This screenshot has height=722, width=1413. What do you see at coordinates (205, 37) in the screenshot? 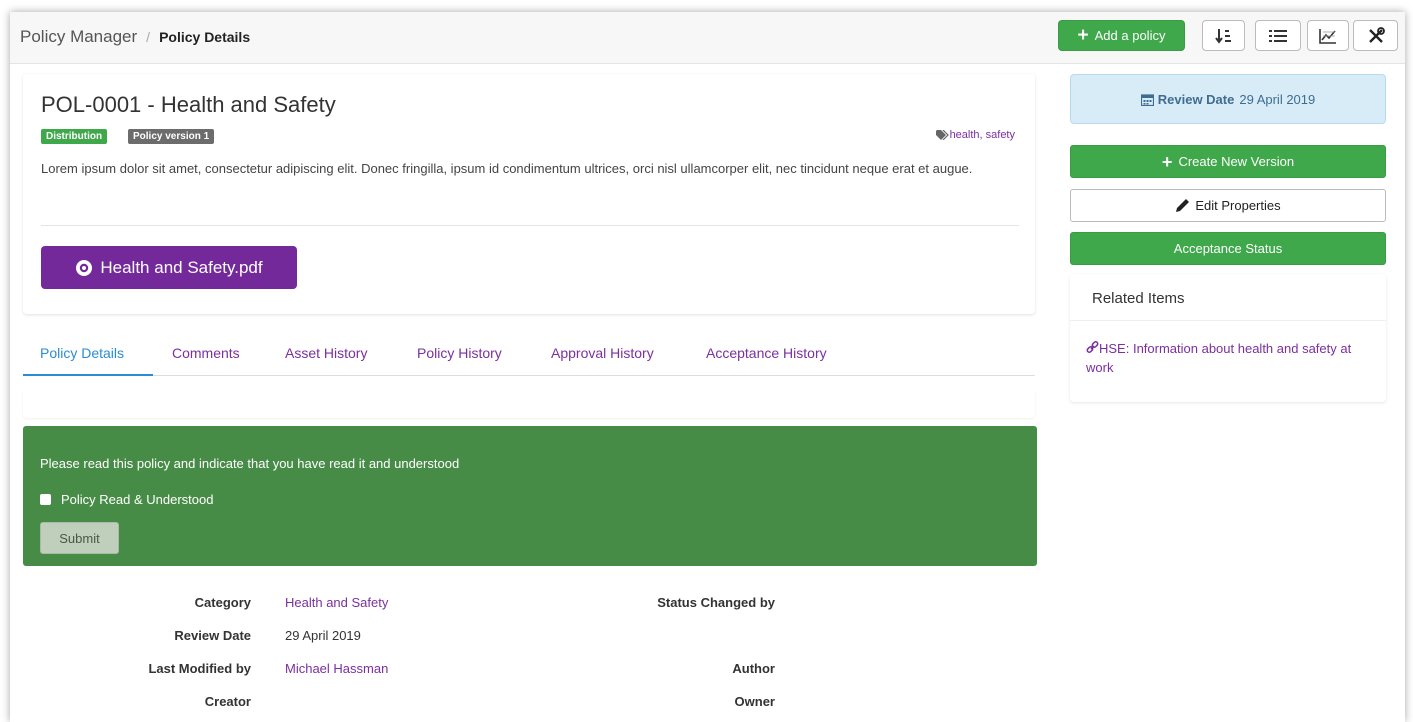
I see `breadcrumb-current: Policy Details` at bounding box center [205, 37].